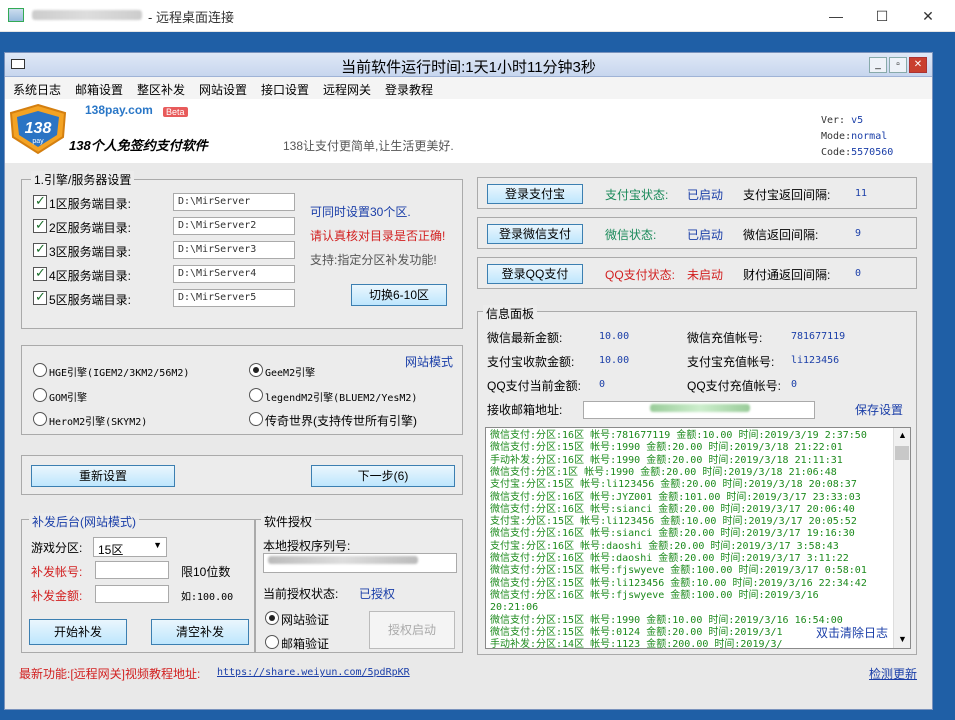 The height and width of the screenshot is (720, 955). What do you see at coordinates (223, 89) in the screenshot?
I see `menu-website-settings: 网站设置` at bounding box center [223, 89].